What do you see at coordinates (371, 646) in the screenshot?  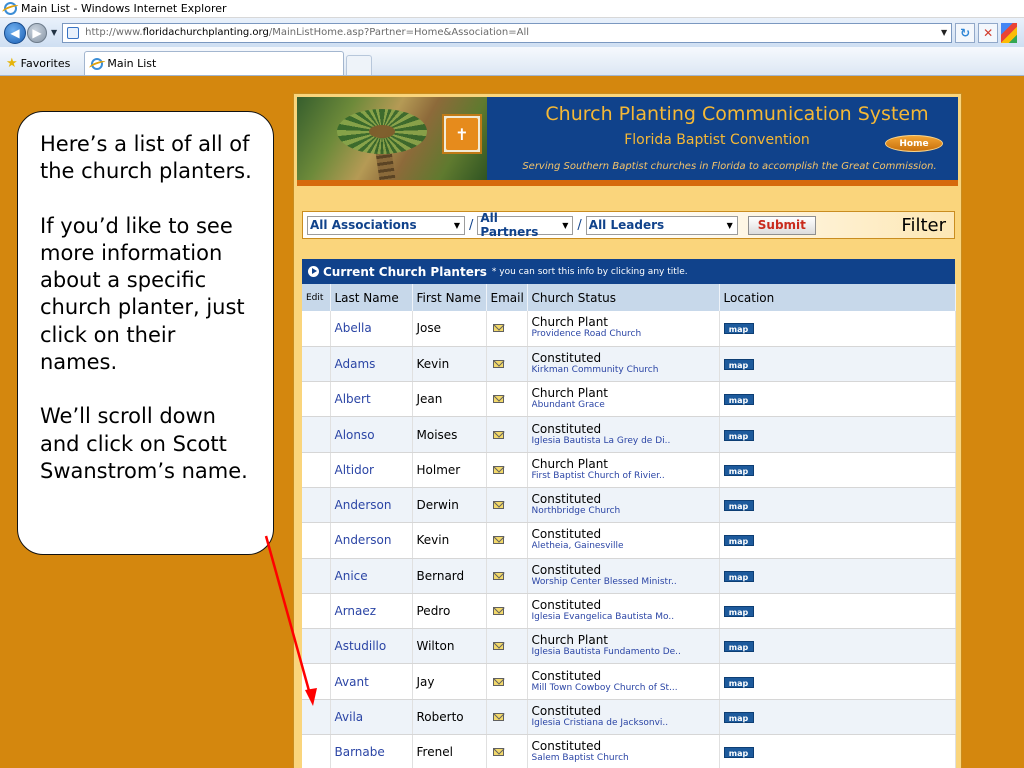 I see `last-name-link: Astudillo` at bounding box center [371, 646].